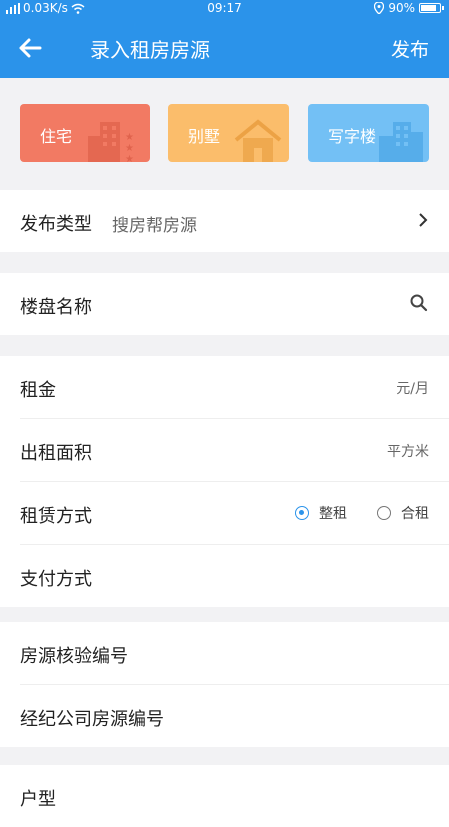  I want to click on estate-name-label: 楼盘名称, so click(56, 307).